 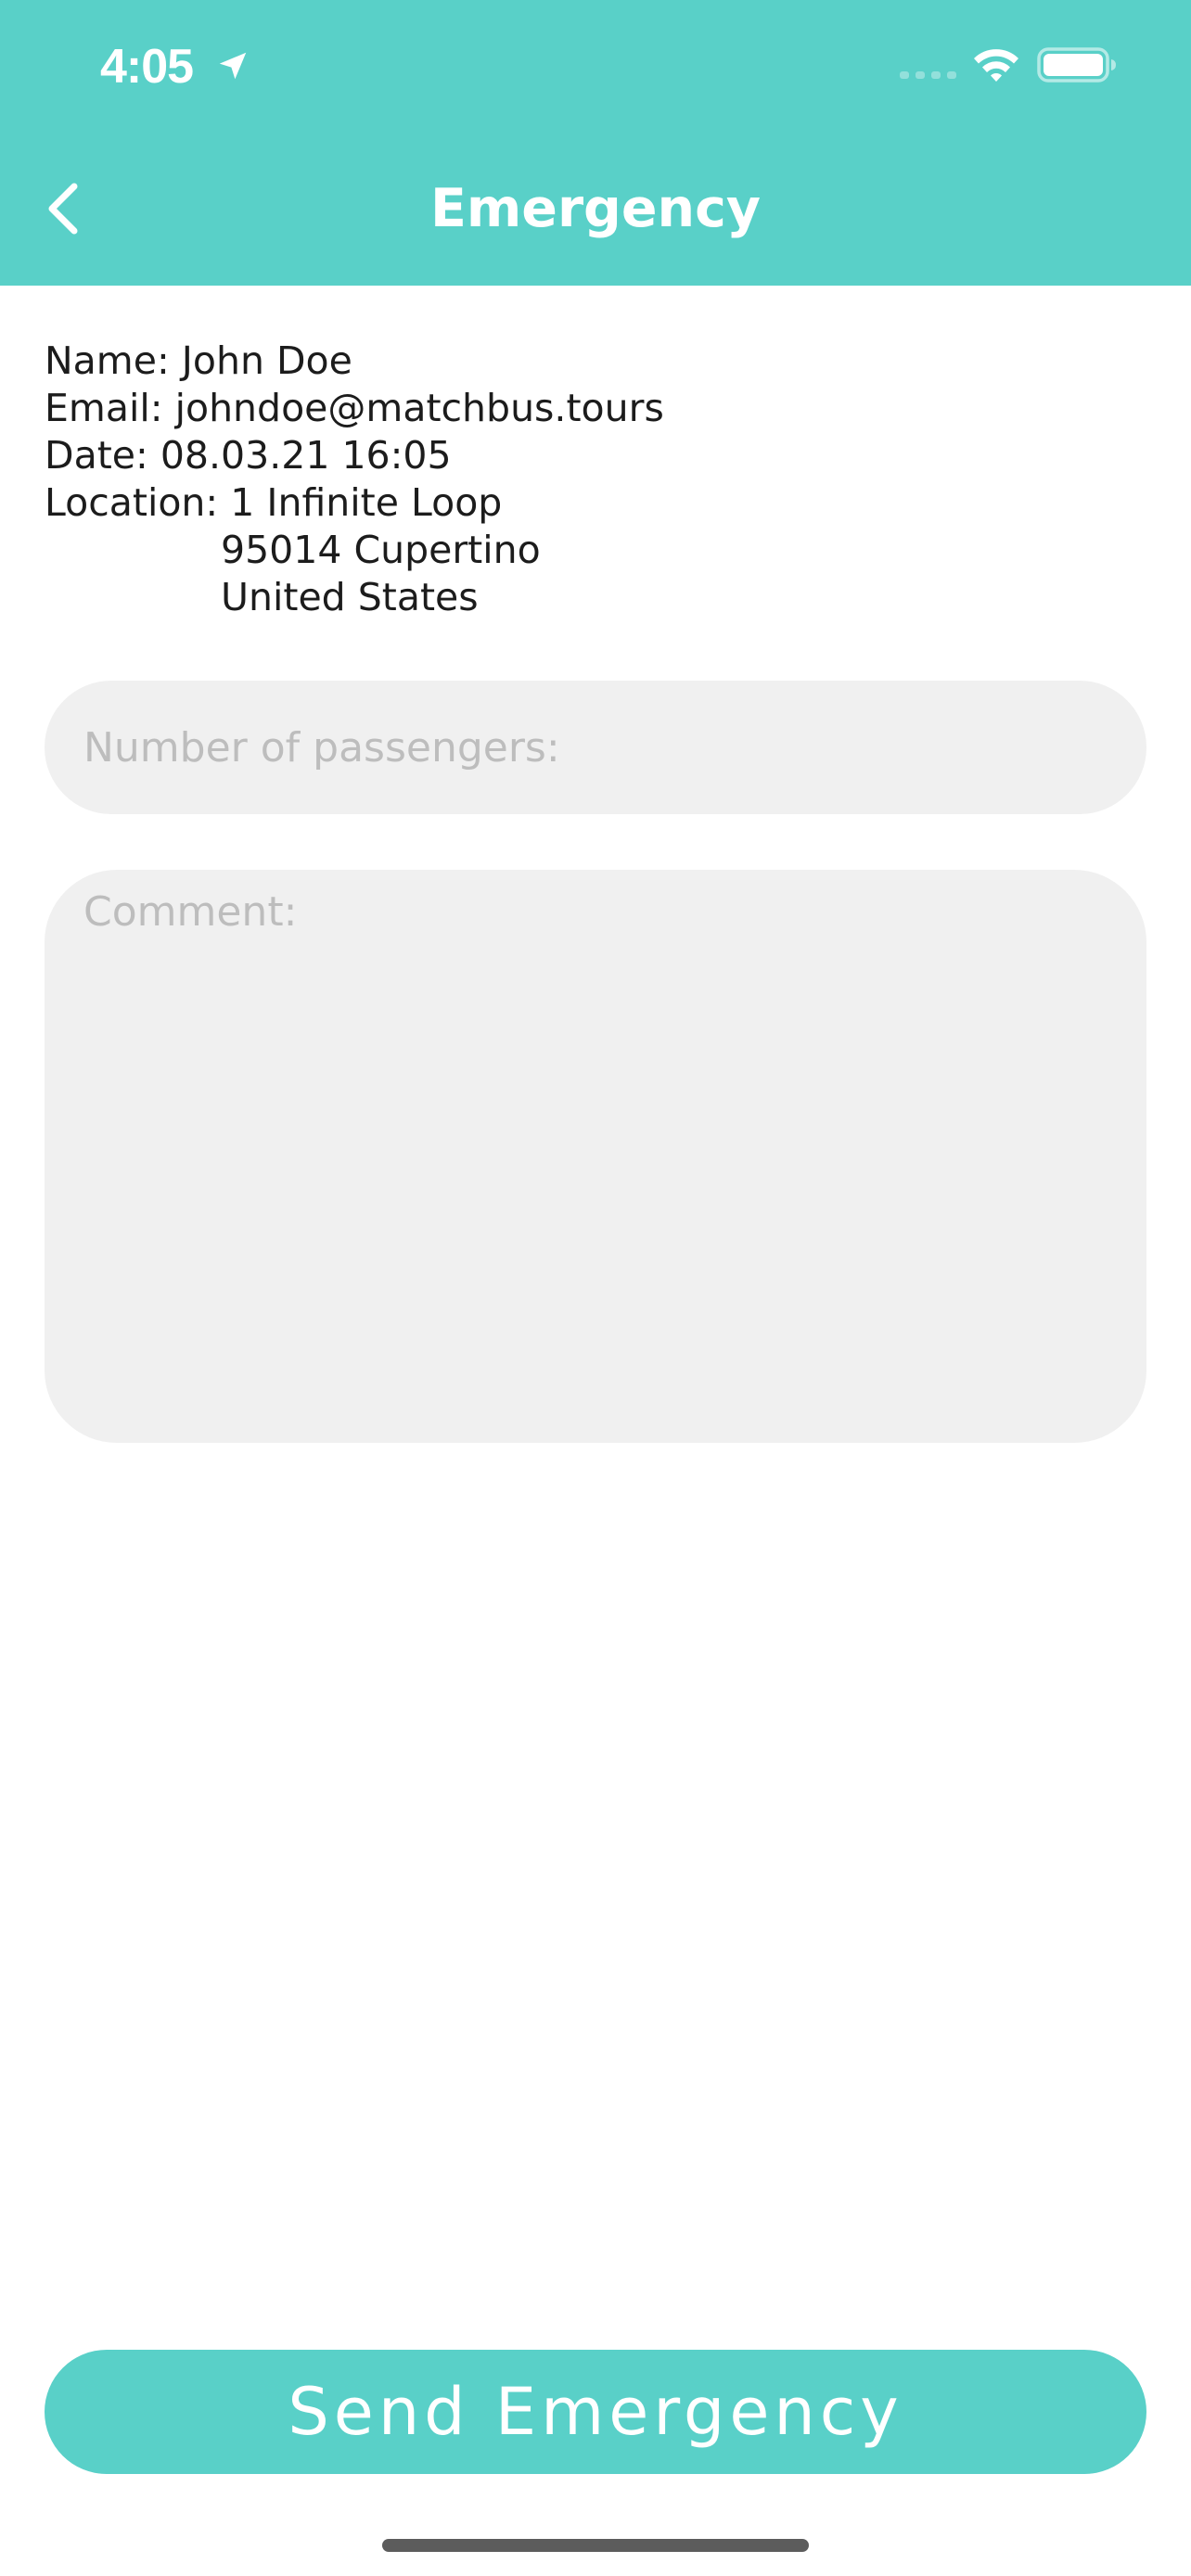 I want to click on battery-icon, so click(x=1076, y=65).